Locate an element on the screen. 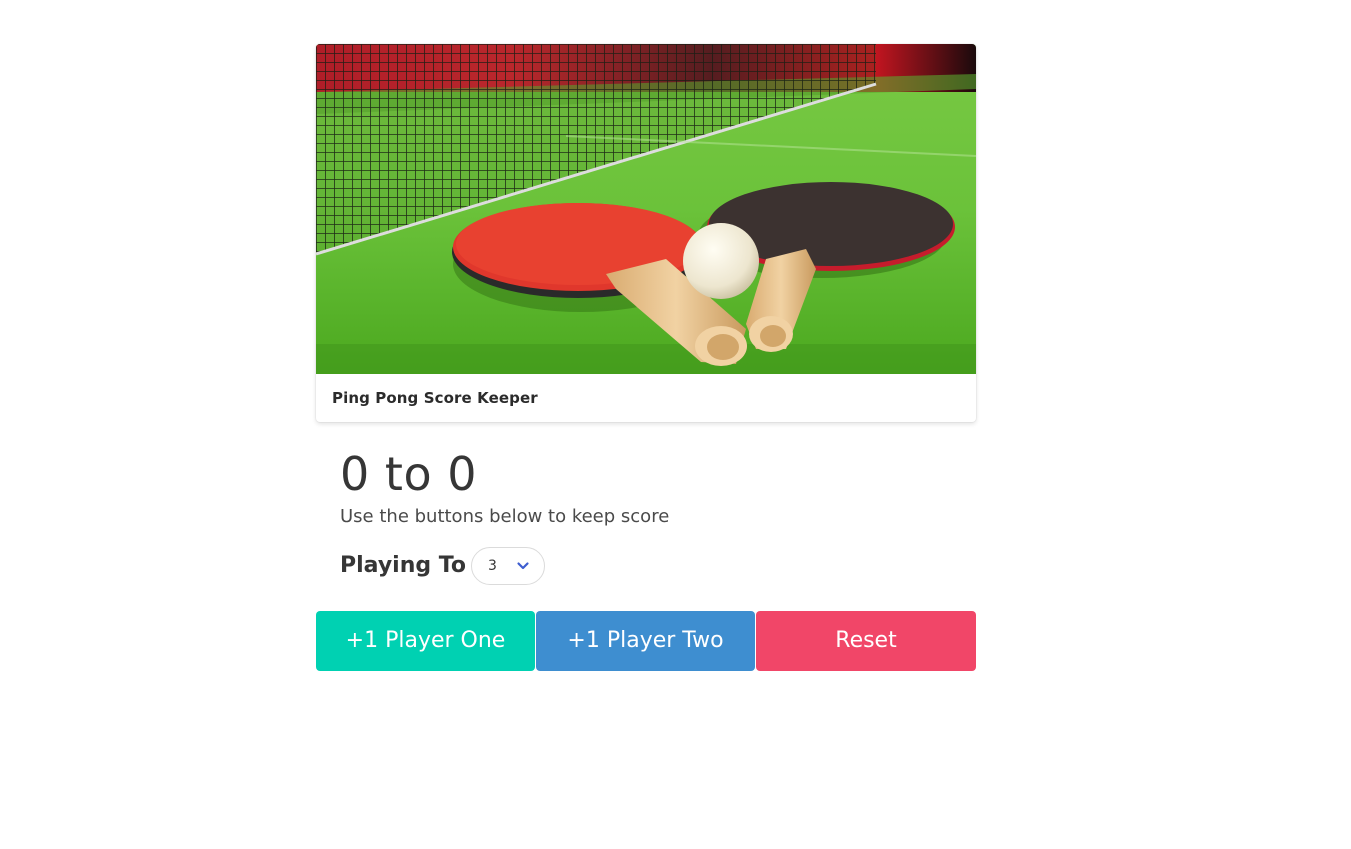  chevron-down-icon is located at coordinates (523, 565).